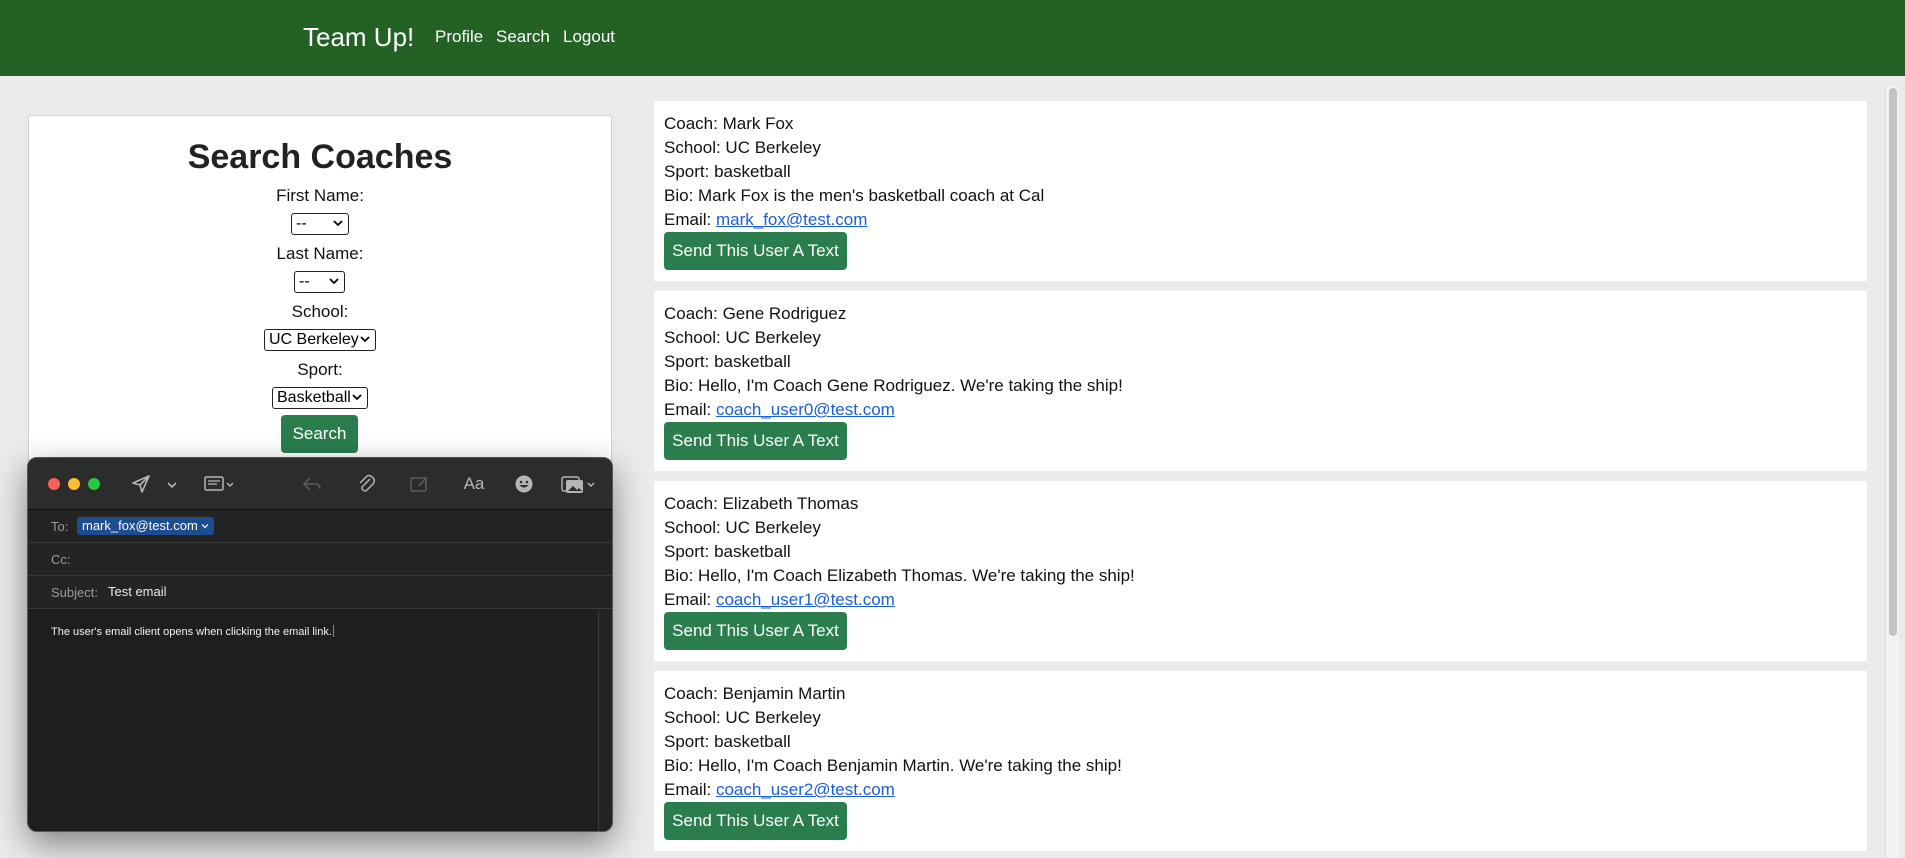 This screenshot has width=1905, height=858. What do you see at coordinates (320, 559) in the screenshot?
I see `cc-field: Cc:` at bounding box center [320, 559].